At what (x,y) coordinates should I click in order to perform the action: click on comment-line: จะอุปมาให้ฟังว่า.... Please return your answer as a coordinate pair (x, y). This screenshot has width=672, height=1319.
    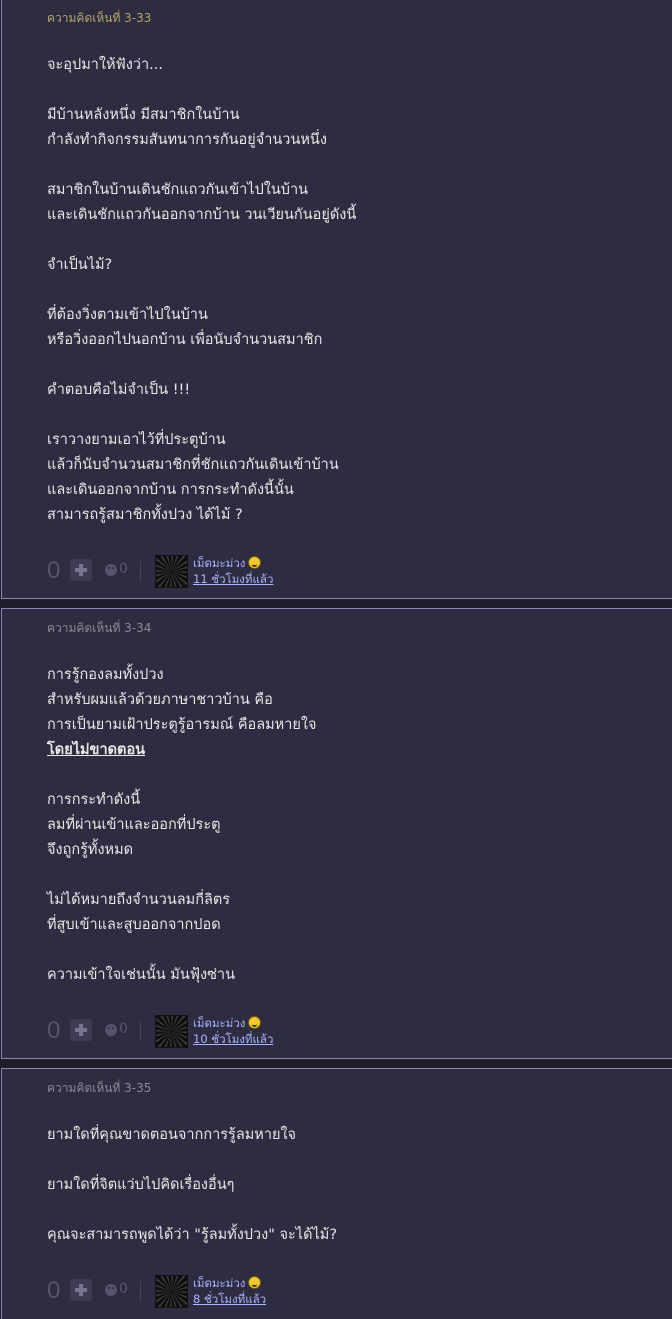
    Looking at the image, I should click on (105, 65).